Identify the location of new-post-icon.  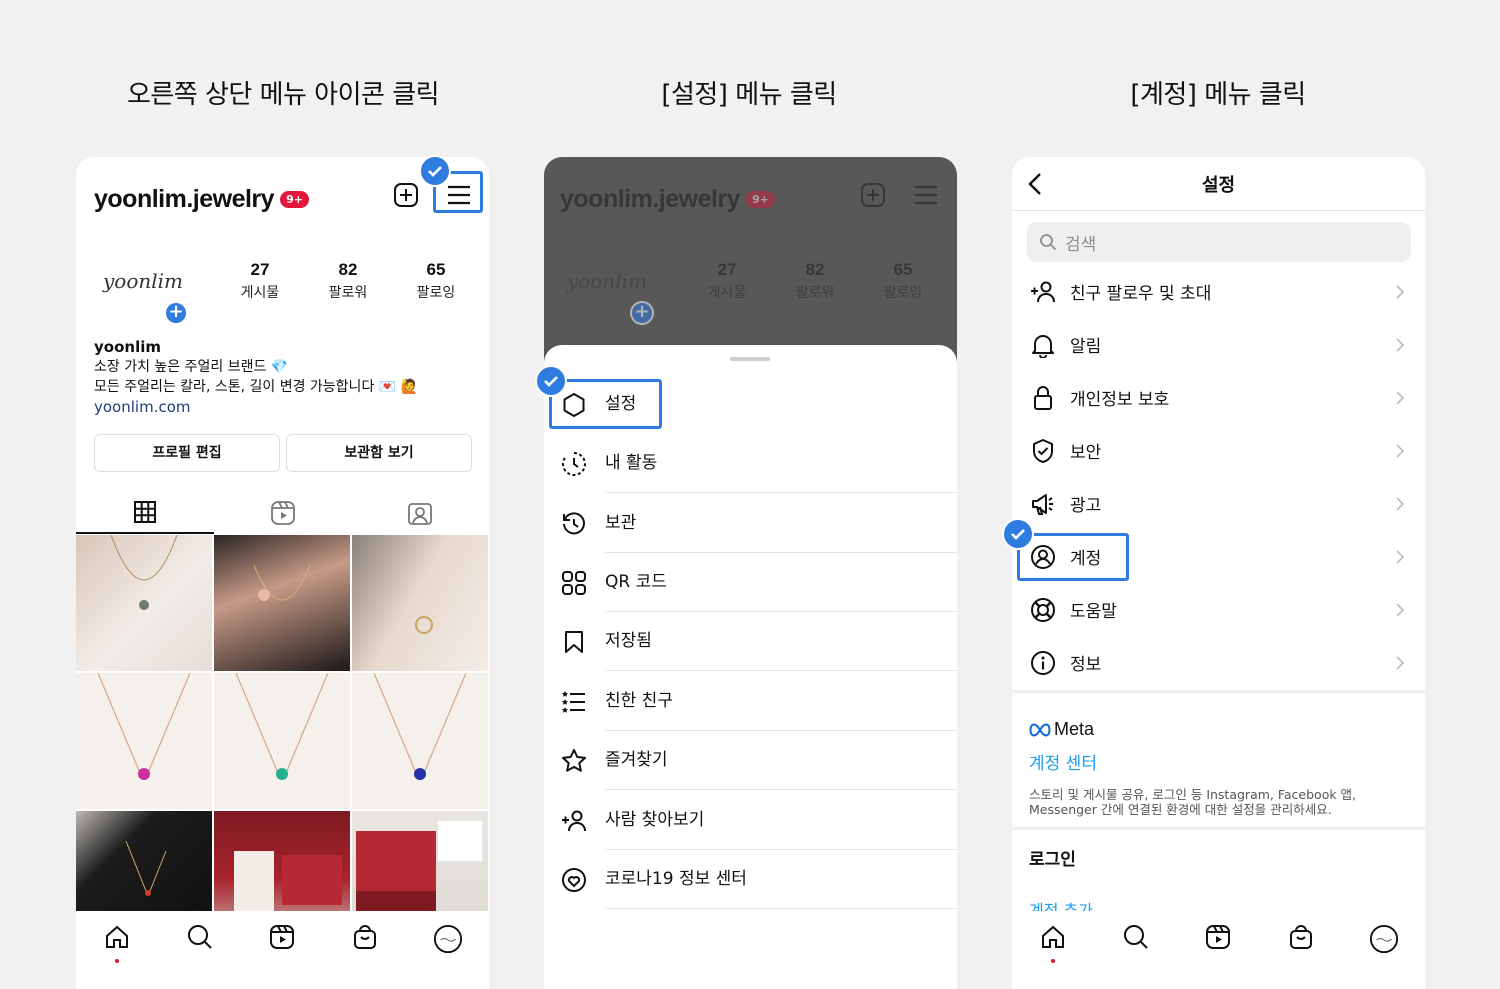
(406, 195).